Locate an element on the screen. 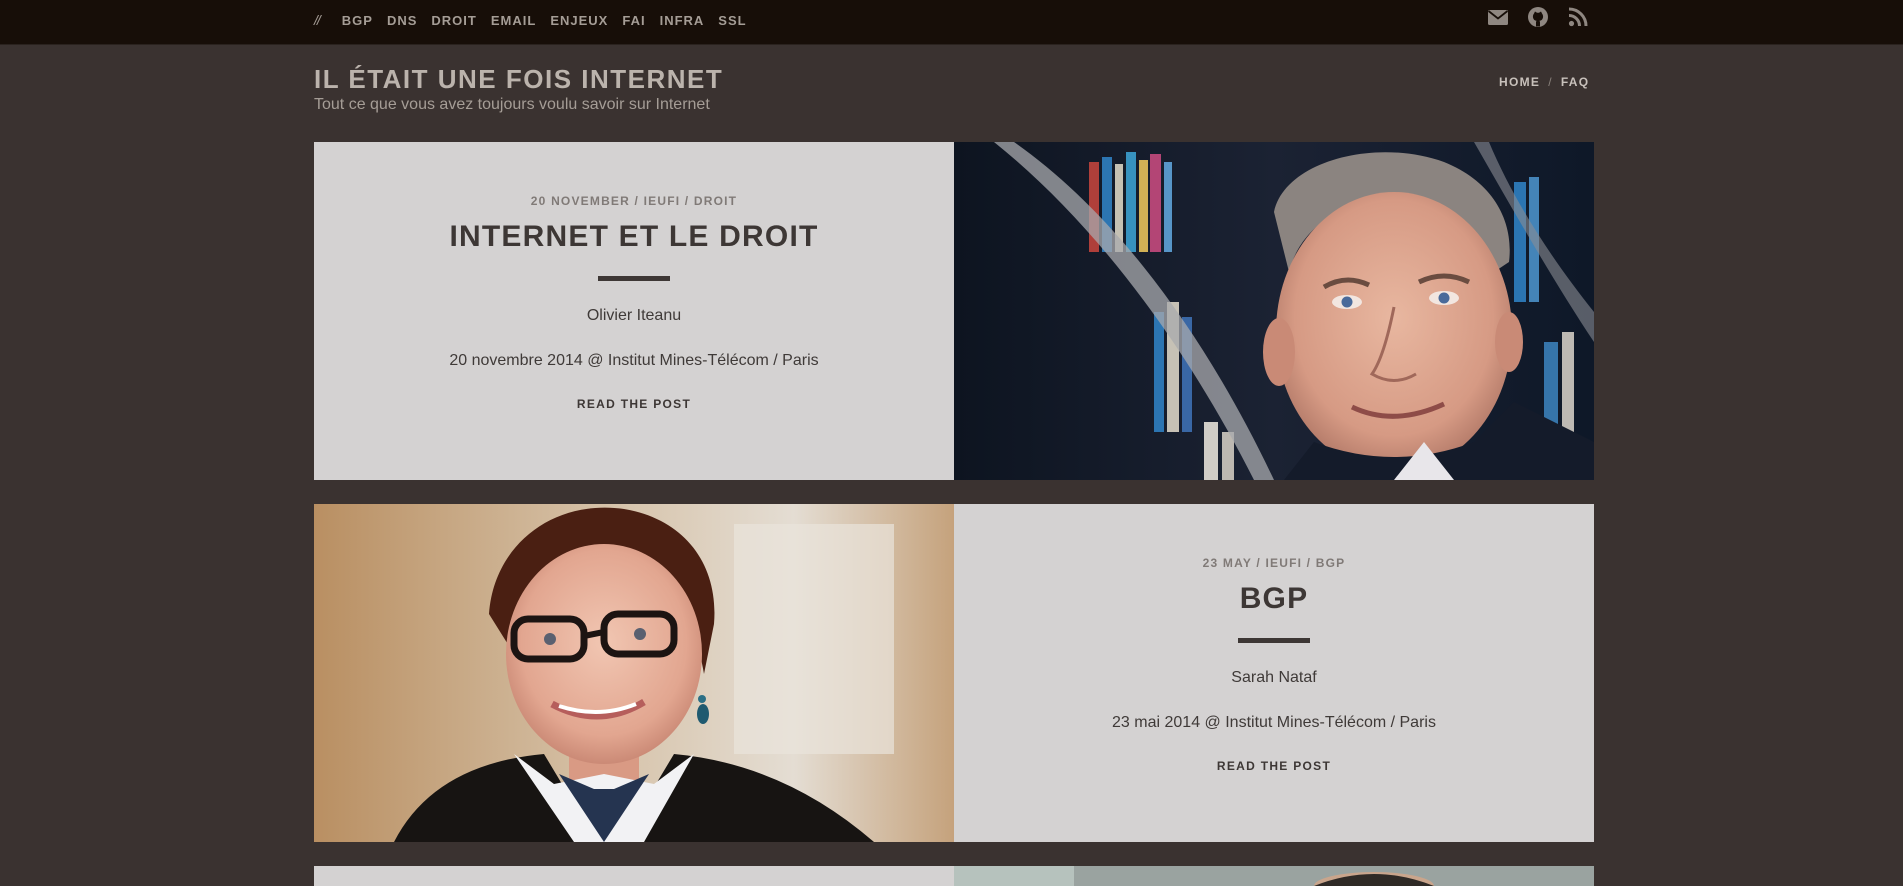  post-title: BGP is located at coordinates (1274, 599).